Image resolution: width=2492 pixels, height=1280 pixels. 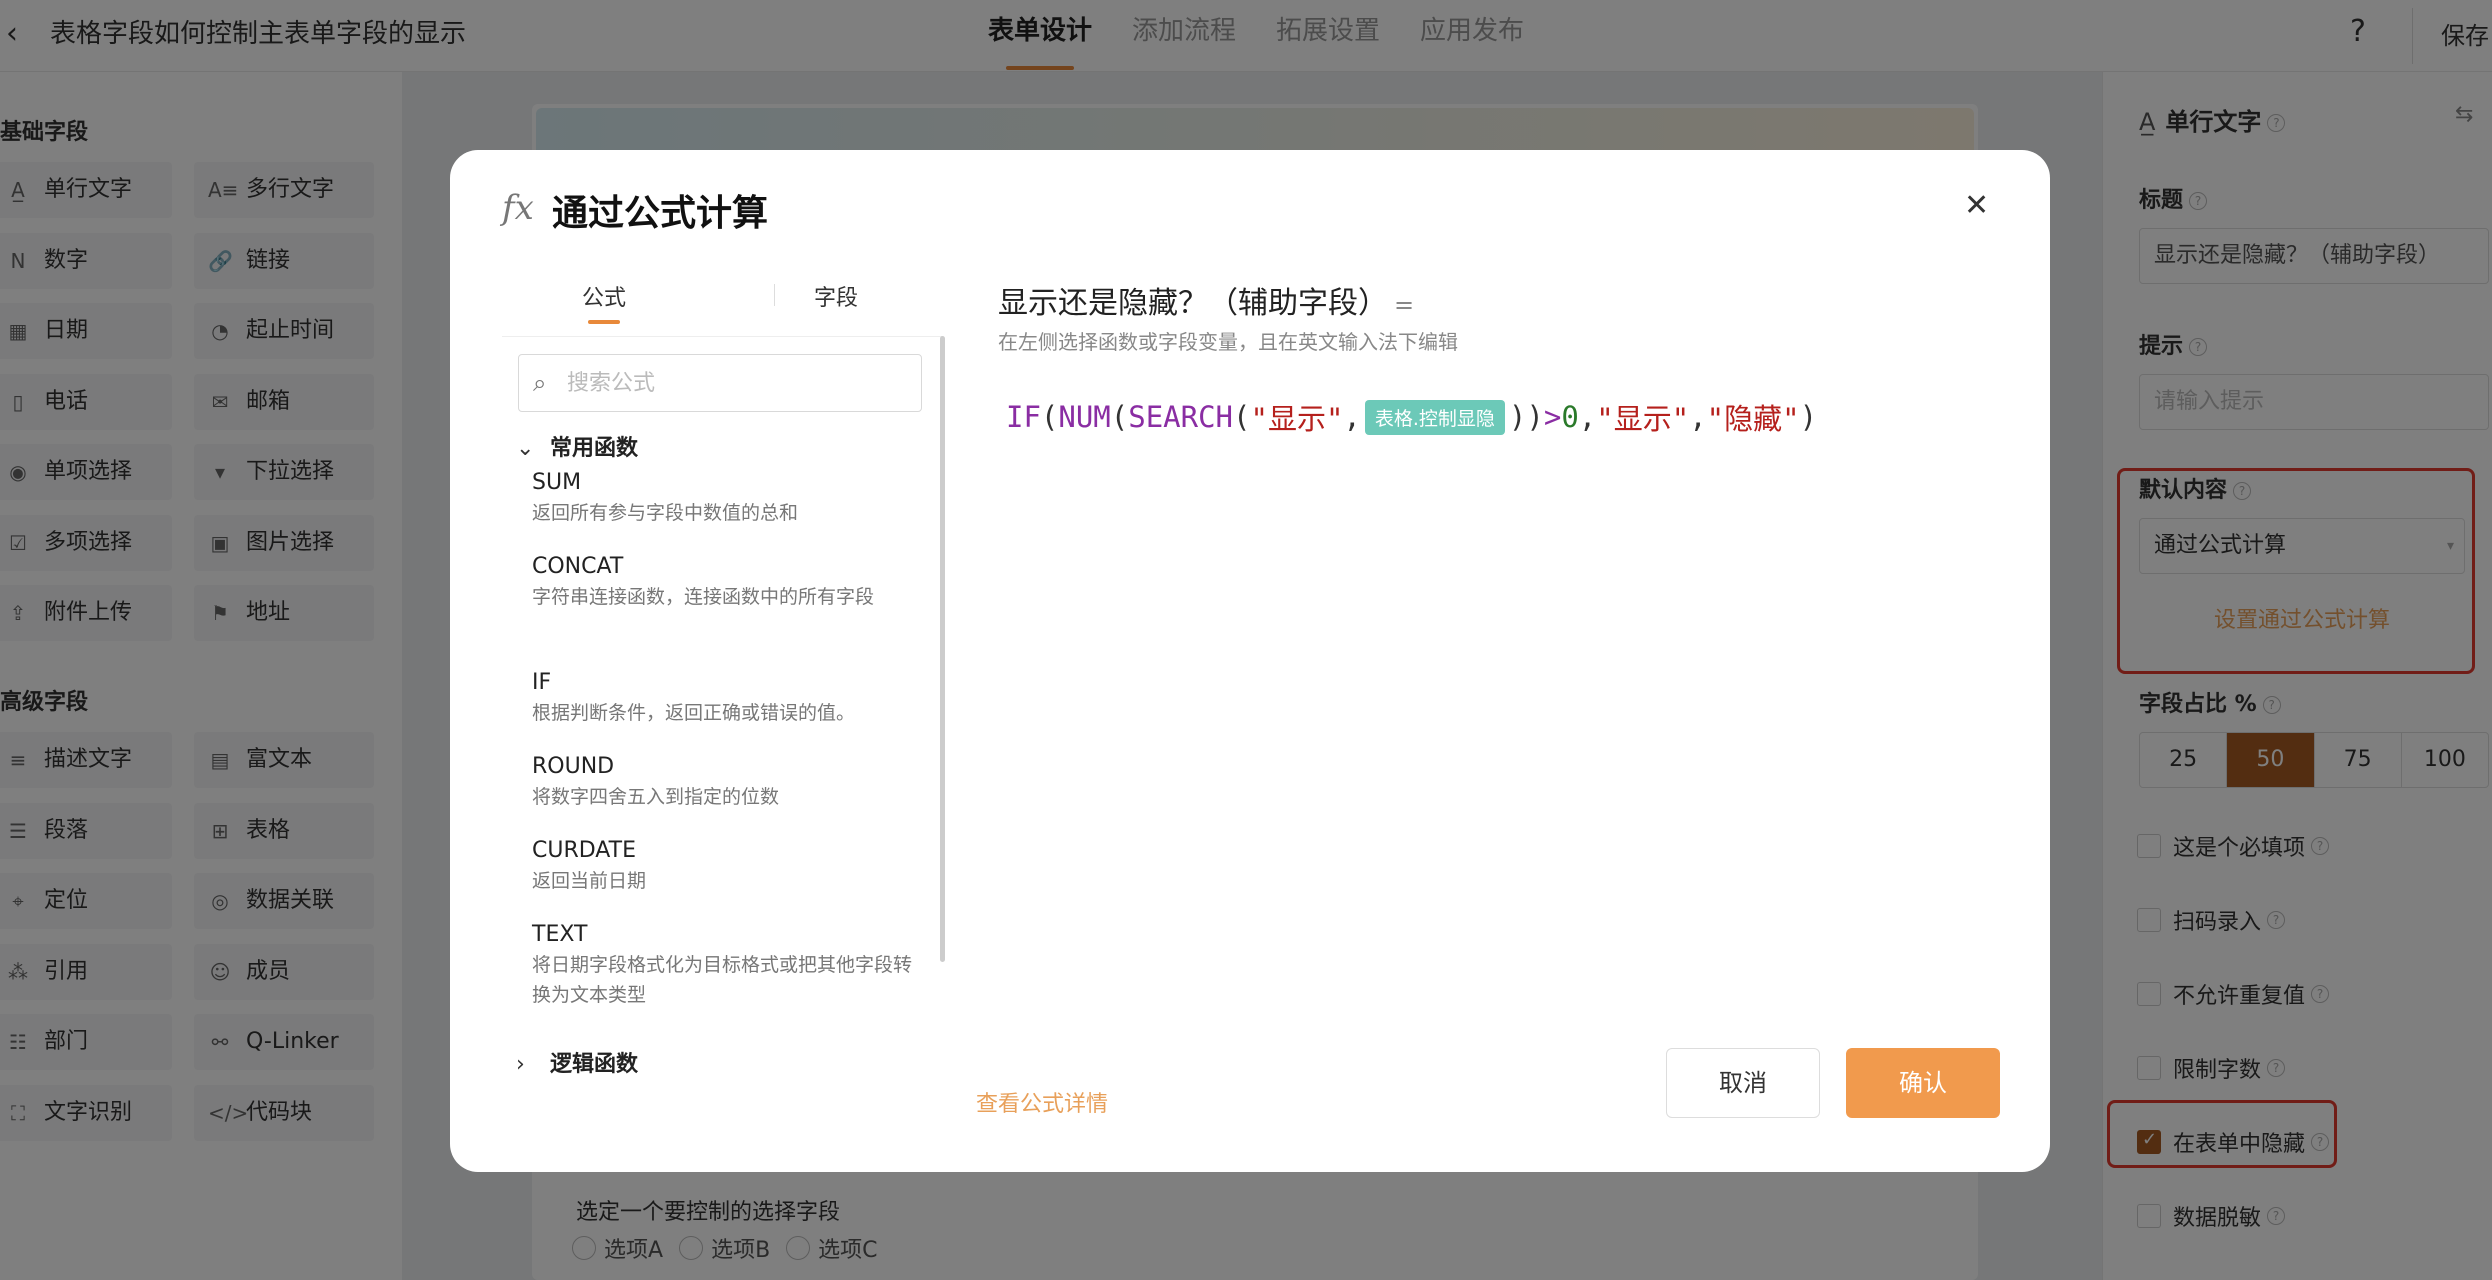 What do you see at coordinates (604, 302) in the screenshot?
I see `tab-formula: 公式` at bounding box center [604, 302].